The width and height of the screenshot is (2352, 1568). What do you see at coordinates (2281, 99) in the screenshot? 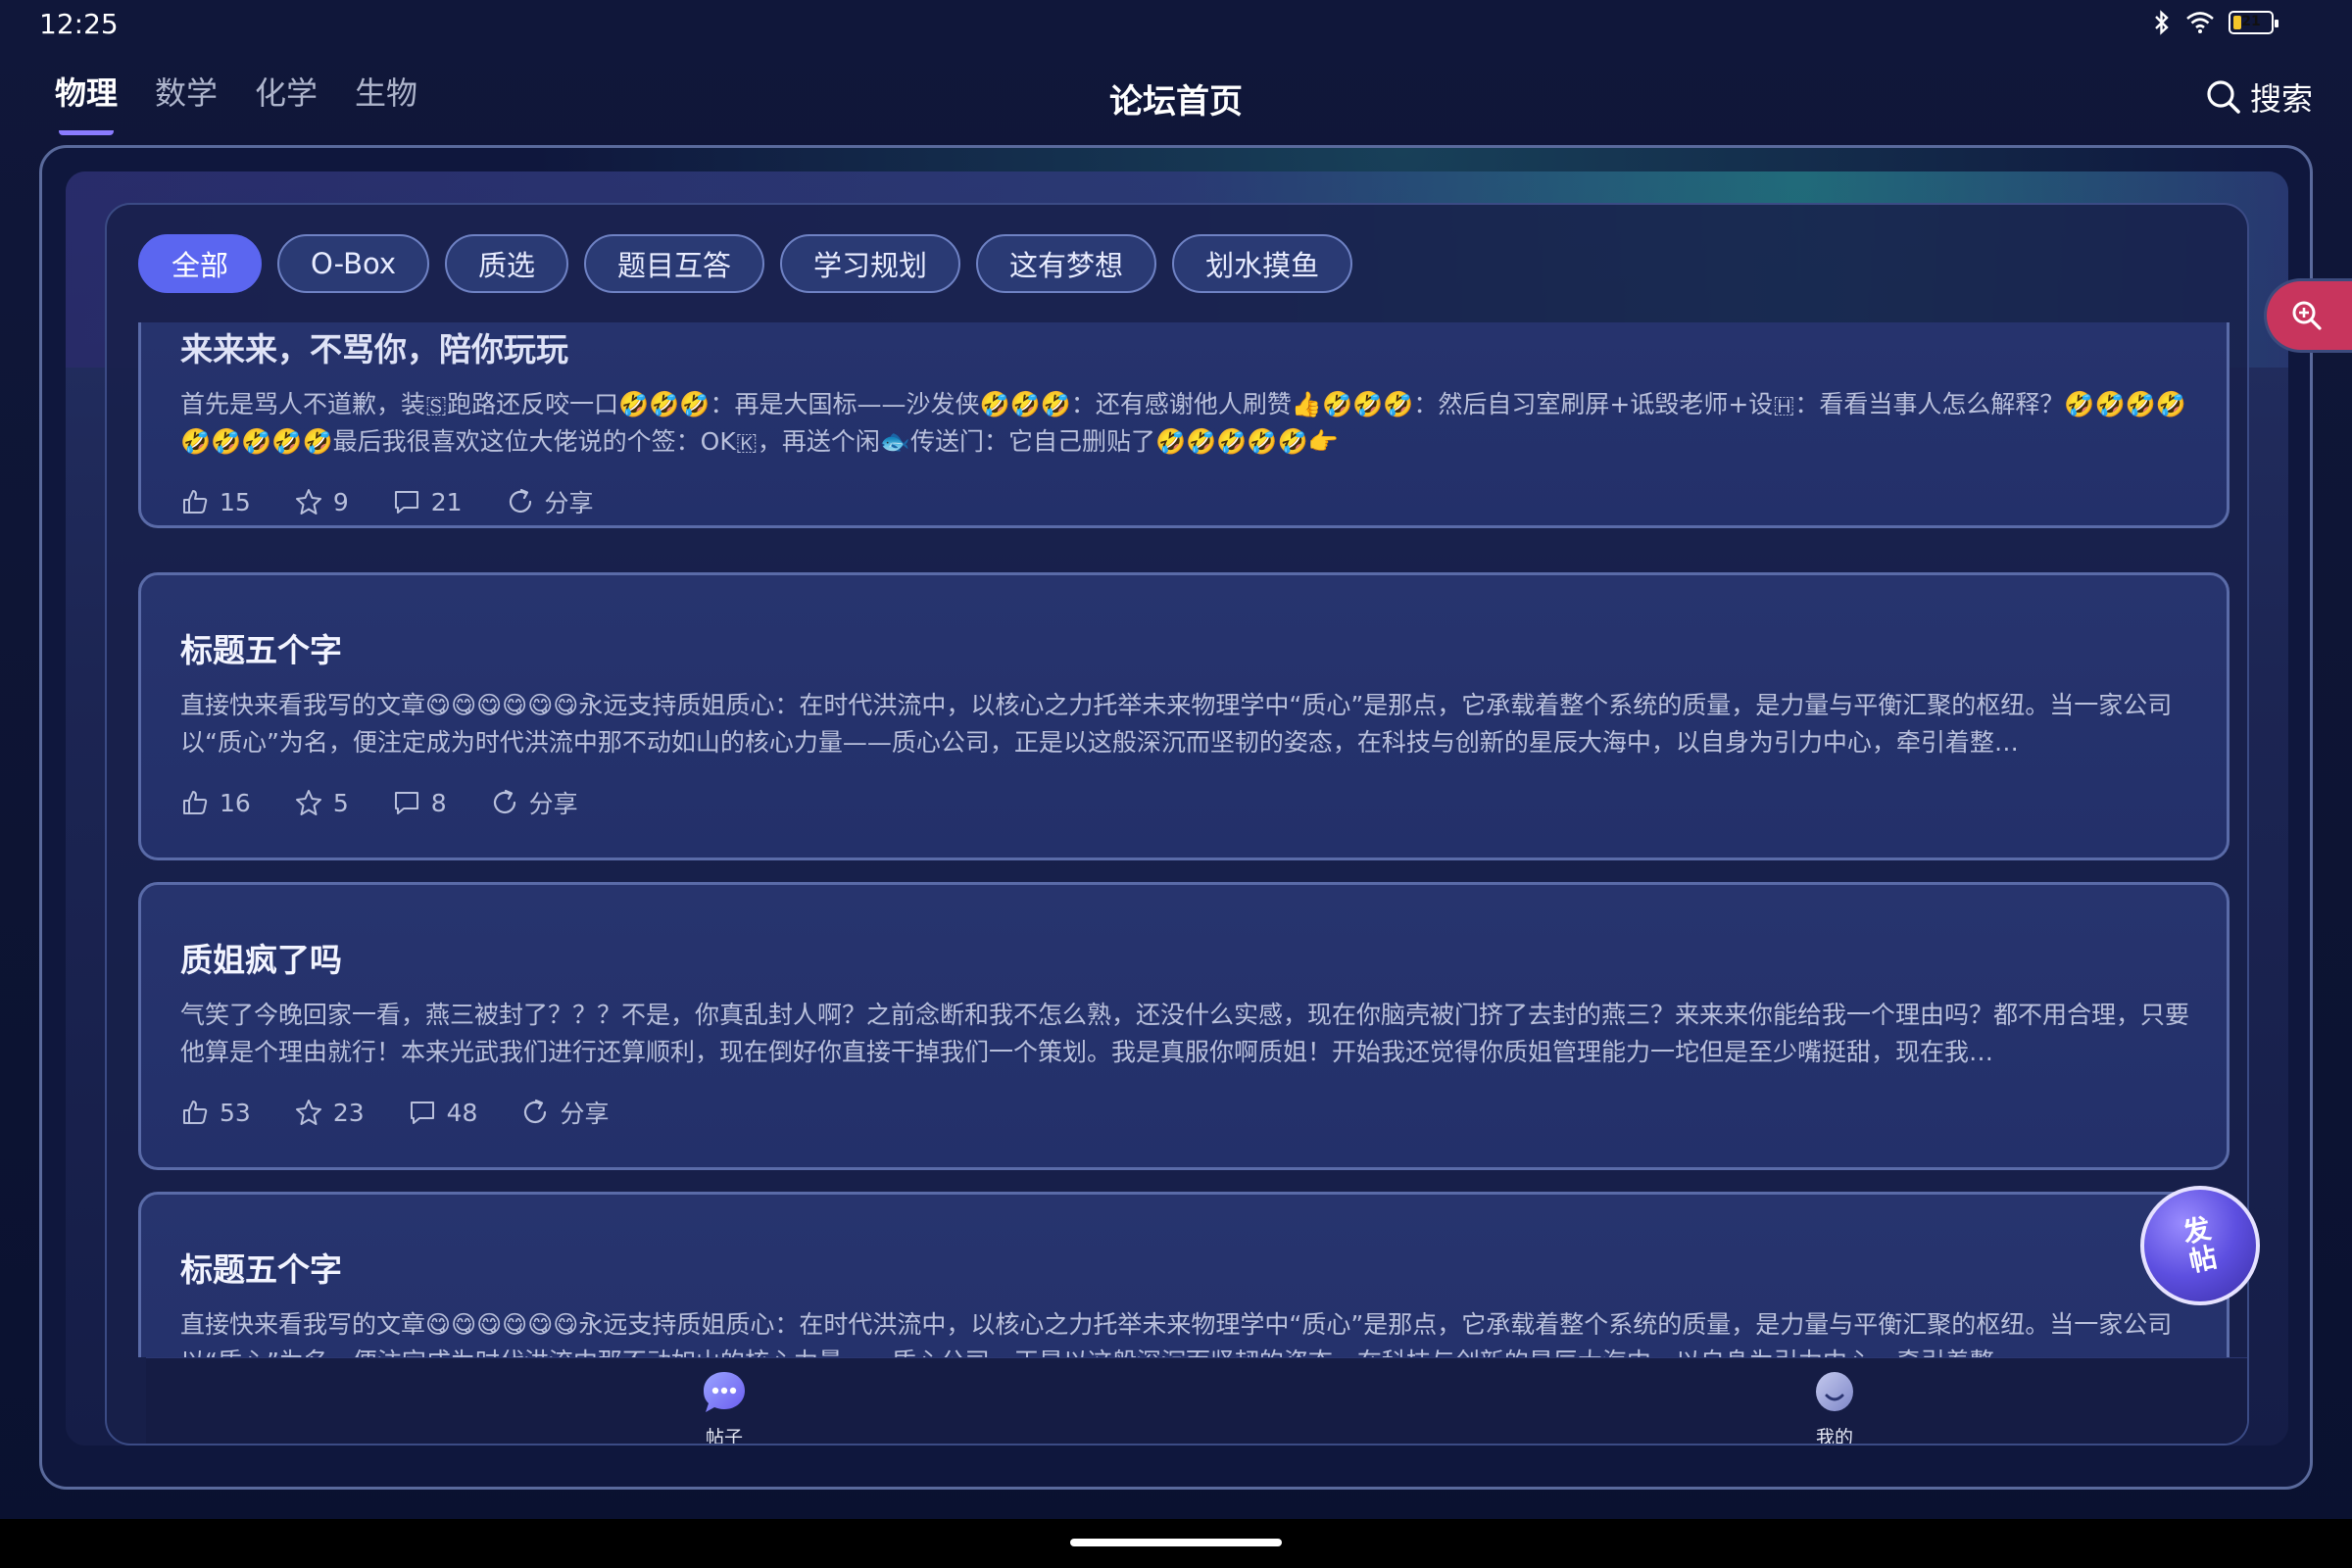
I see `search-label: 搜索` at bounding box center [2281, 99].